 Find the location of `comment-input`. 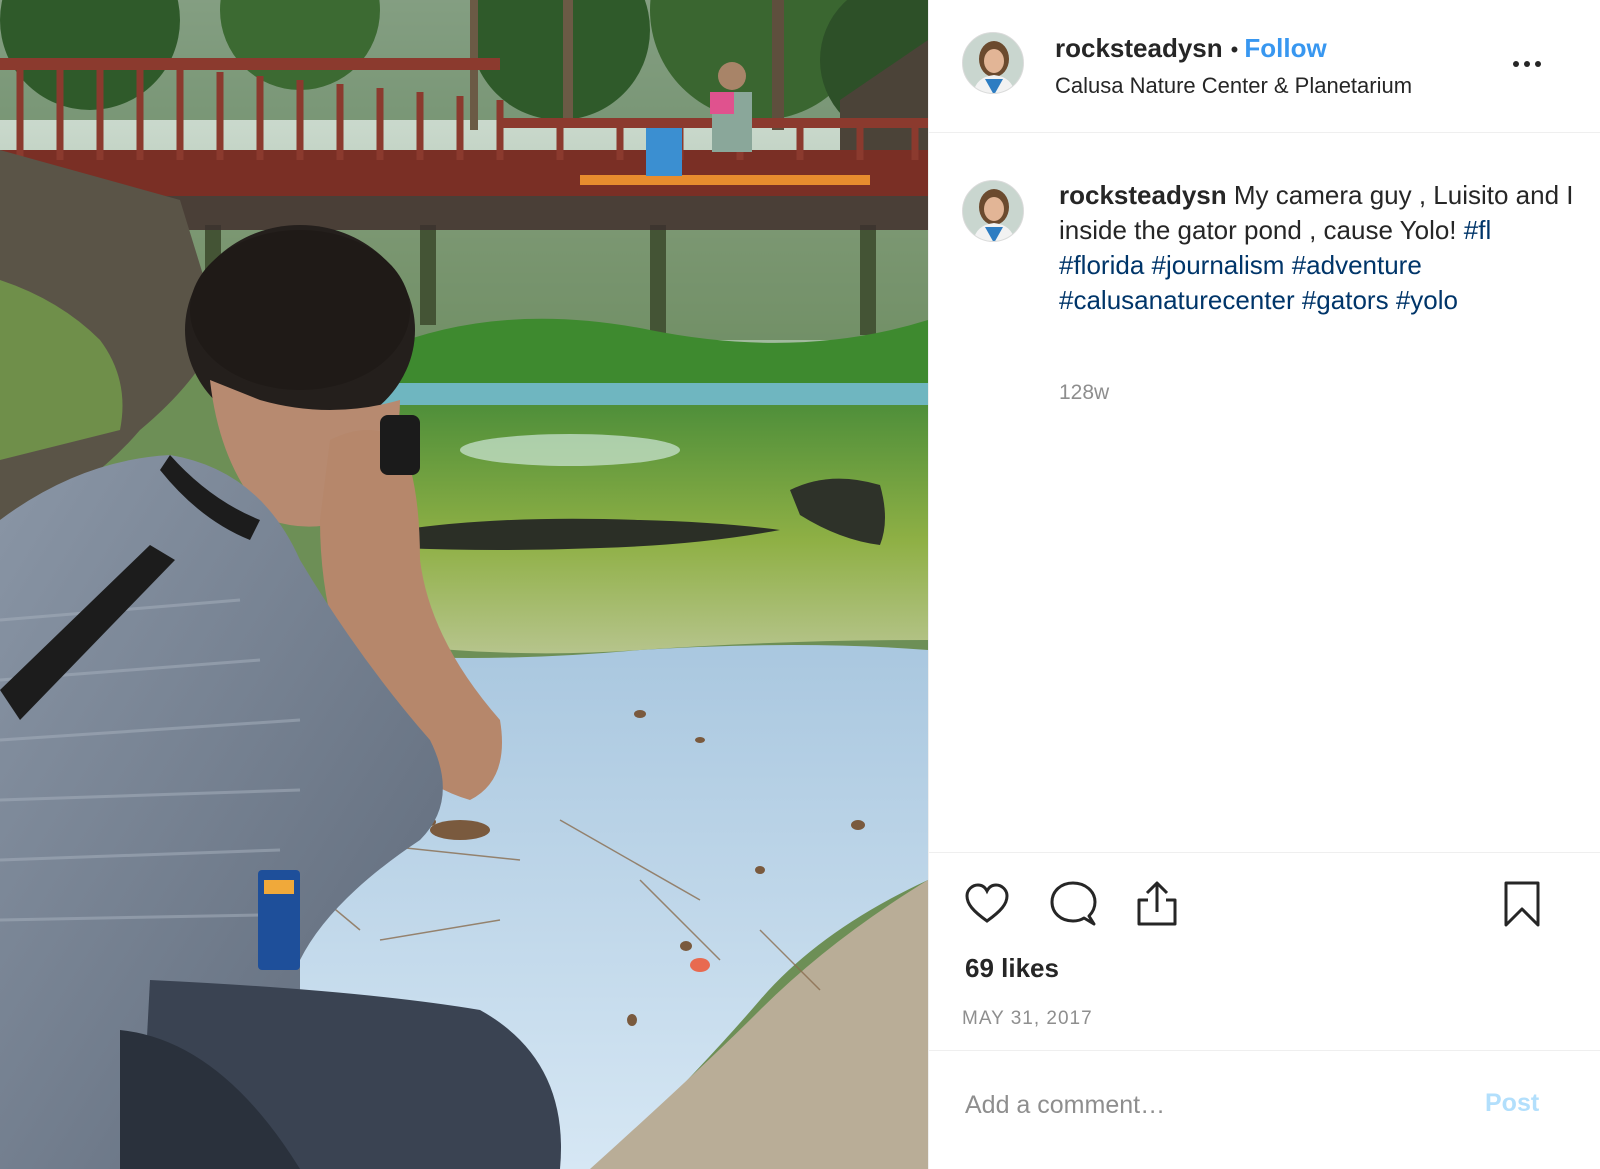

comment-input is located at coordinates (1205, 1105).